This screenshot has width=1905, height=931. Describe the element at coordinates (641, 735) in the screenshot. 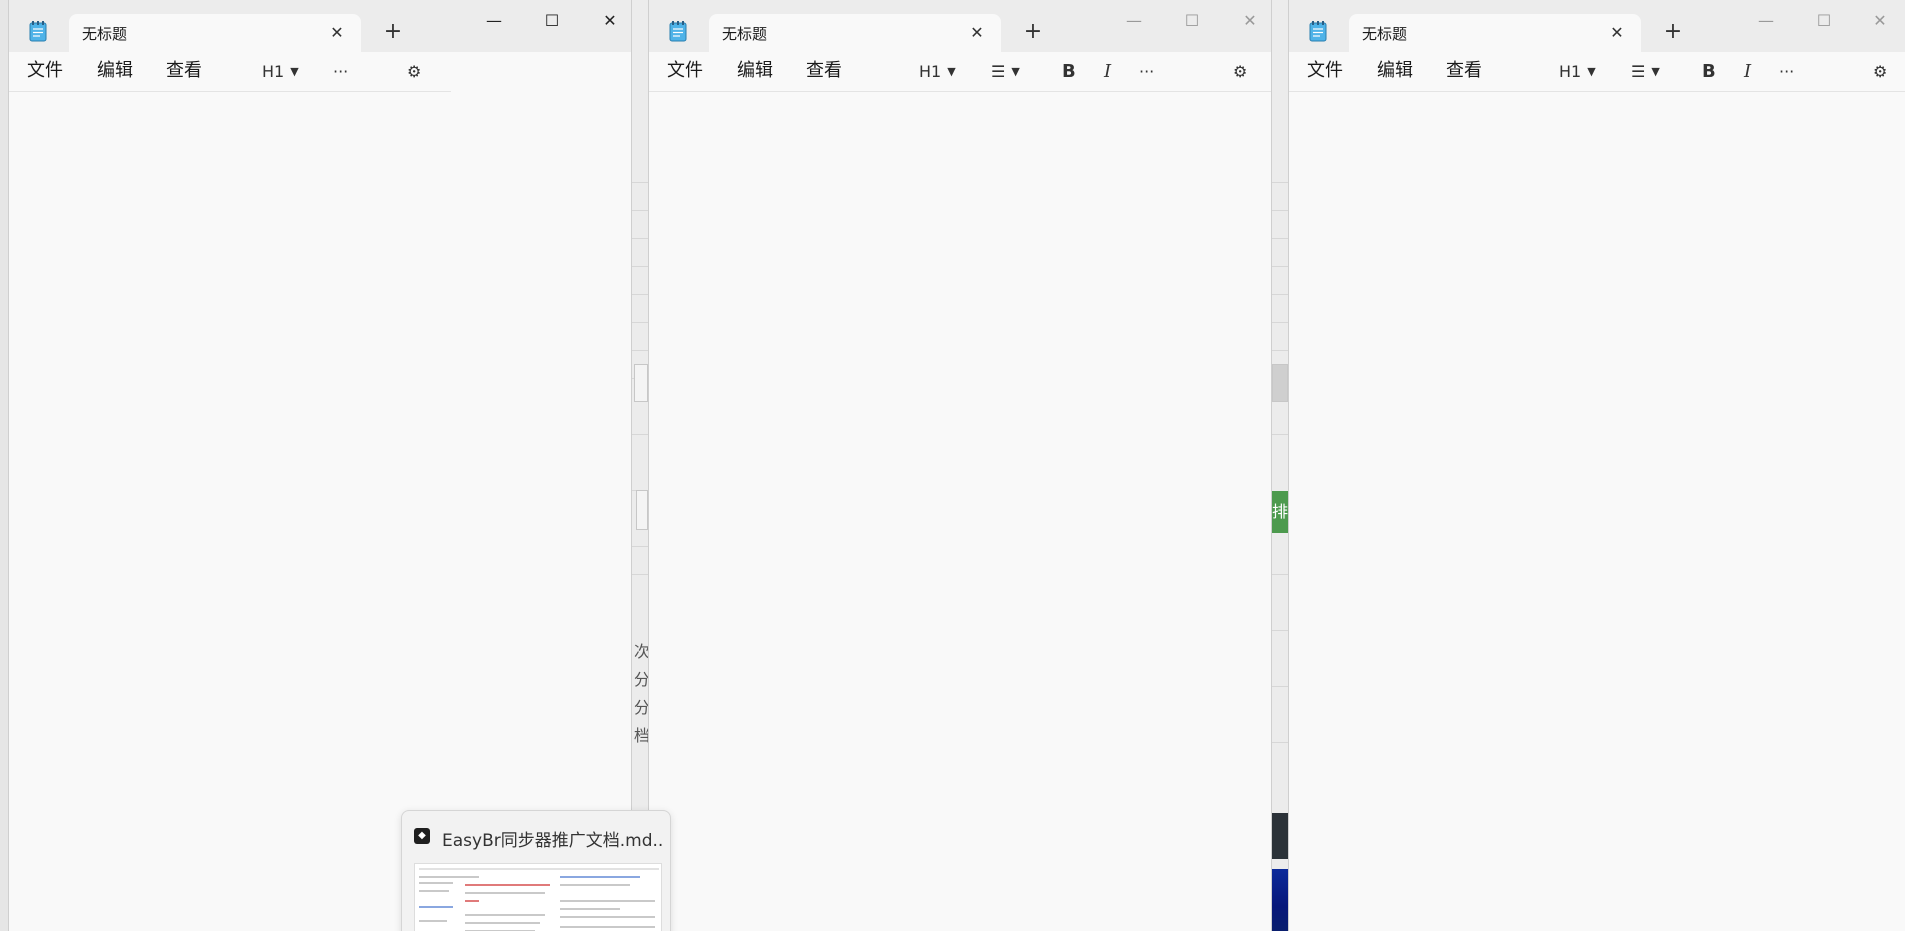

I see `background-text: 档` at that location.